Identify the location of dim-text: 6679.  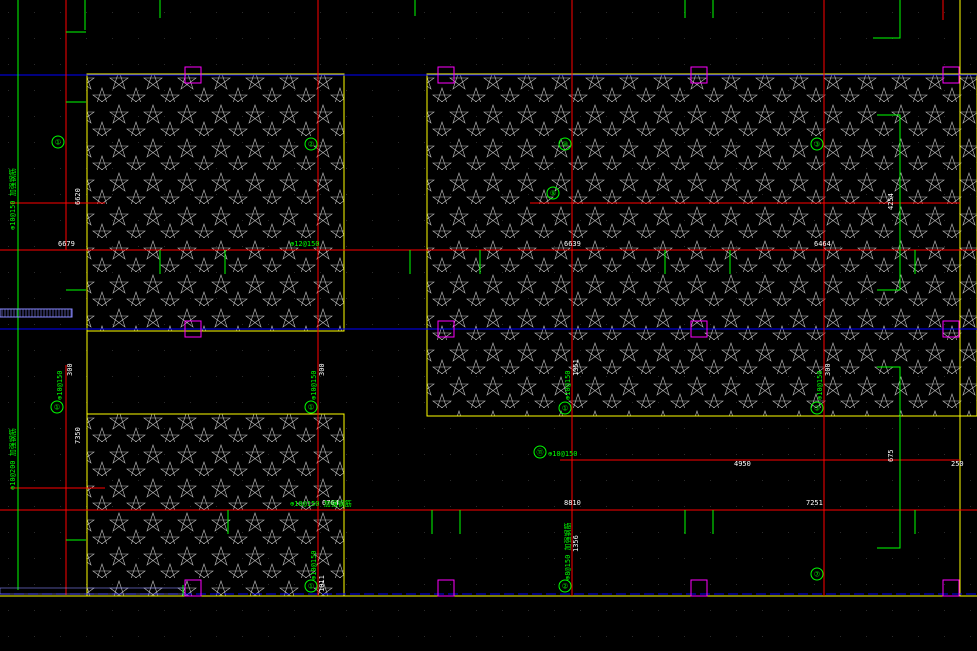
(66, 244).